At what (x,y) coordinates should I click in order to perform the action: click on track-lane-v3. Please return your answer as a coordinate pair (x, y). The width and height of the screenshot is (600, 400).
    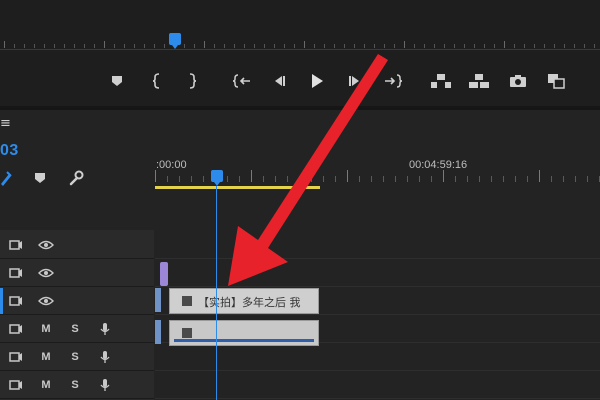
    Looking at the image, I should click on (377, 245).